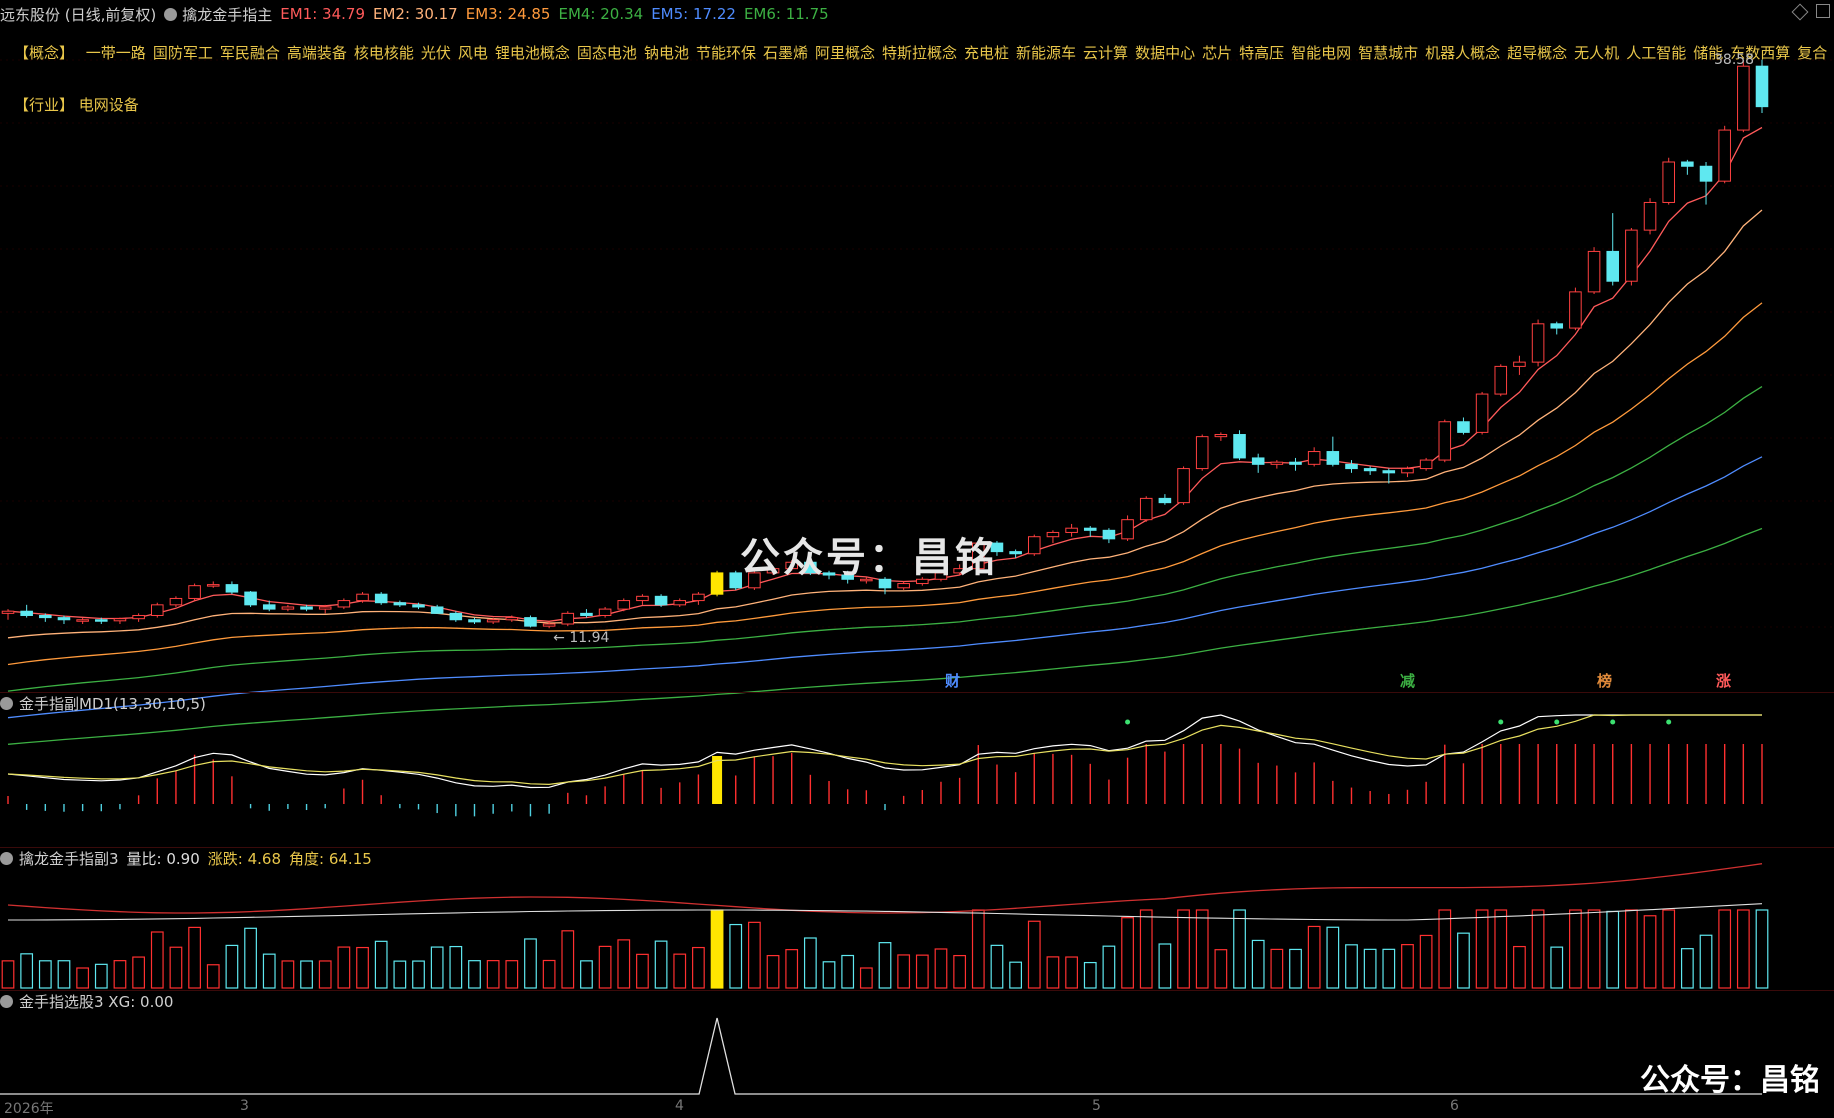 This screenshot has height=1118, width=1834. Describe the element at coordinates (1730, 1080) in the screenshot. I see `watermark-corner: 公众号：昌铭` at that location.